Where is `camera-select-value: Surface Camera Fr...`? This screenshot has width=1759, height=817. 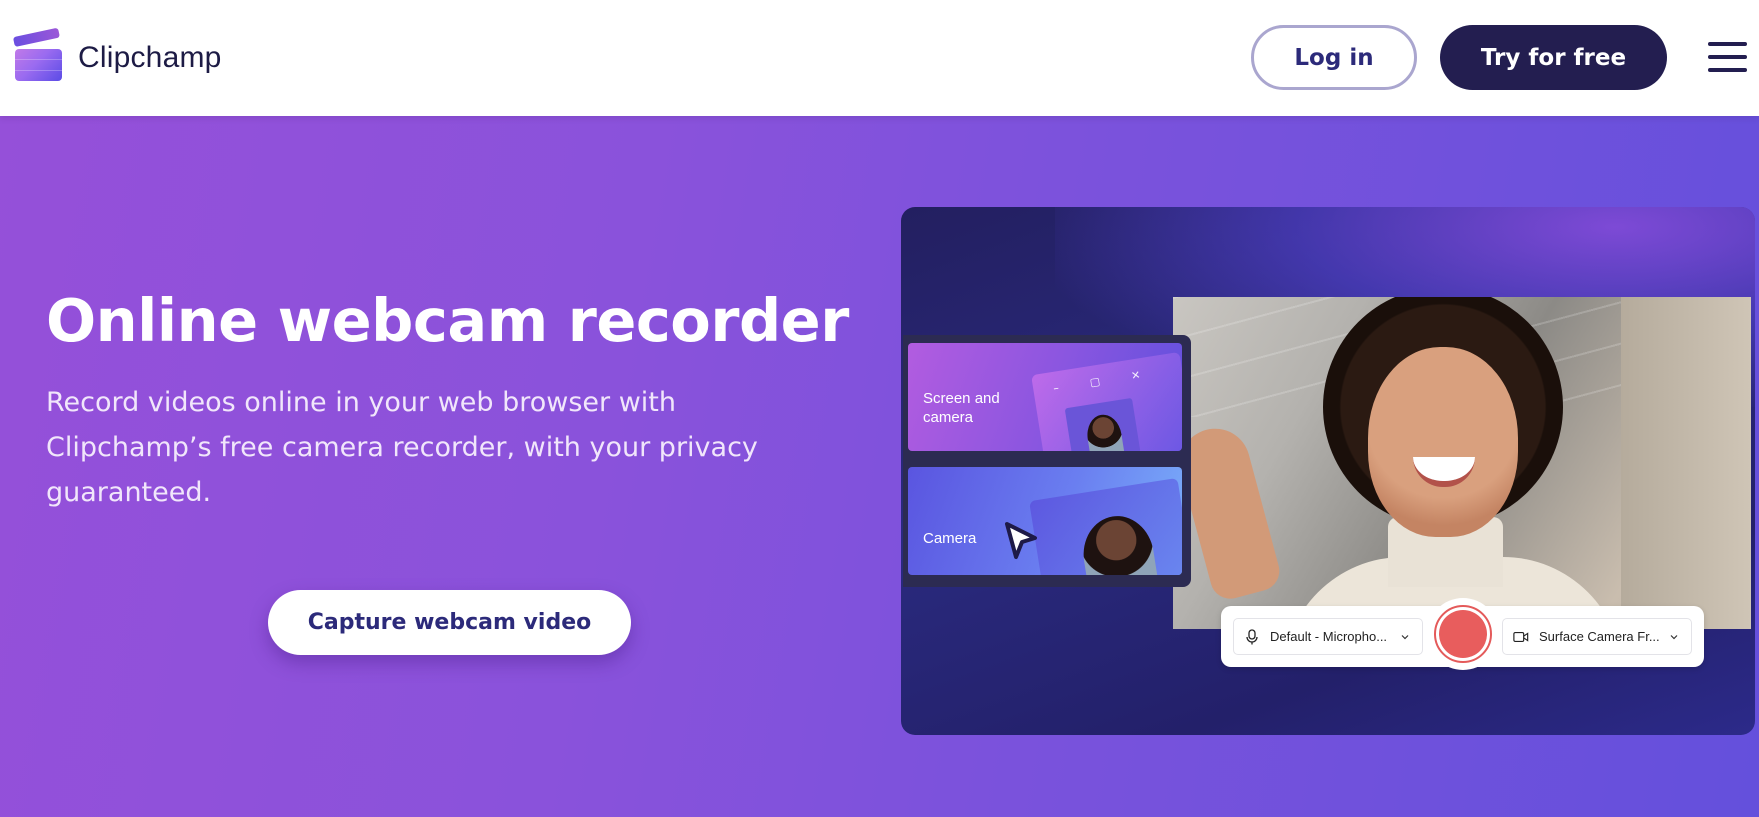
camera-select-value: Surface Camera Fr... is located at coordinates (1599, 636).